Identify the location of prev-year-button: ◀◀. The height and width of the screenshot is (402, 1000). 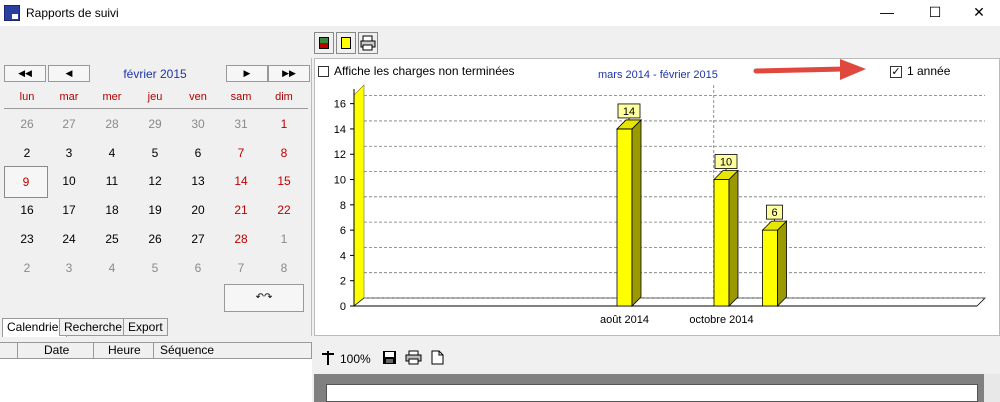
(25, 73).